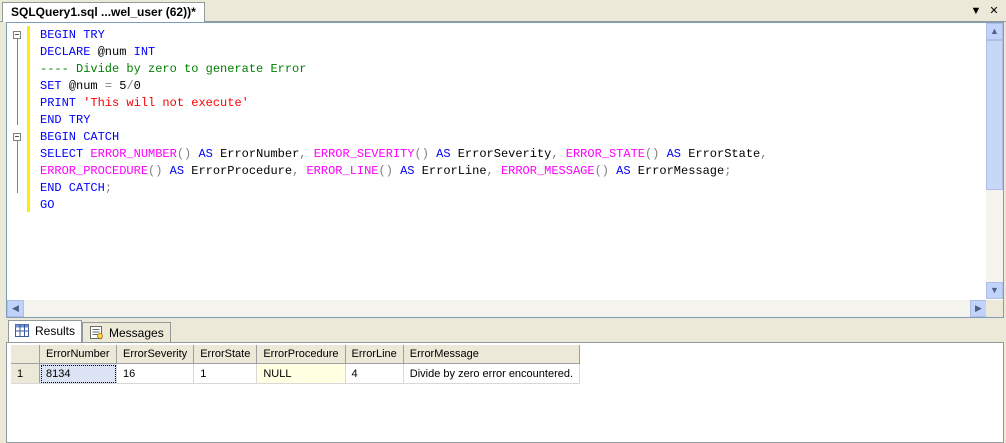 Image resolution: width=1006 pixels, height=443 pixels. I want to click on row-header-corner, so click(25, 354).